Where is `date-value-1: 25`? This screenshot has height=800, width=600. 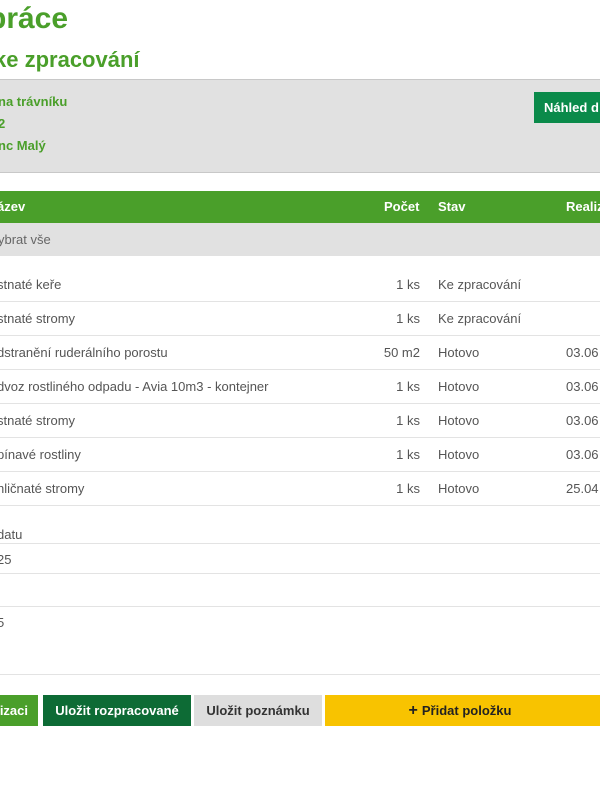 date-value-1: 25 is located at coordinates (5, 559).